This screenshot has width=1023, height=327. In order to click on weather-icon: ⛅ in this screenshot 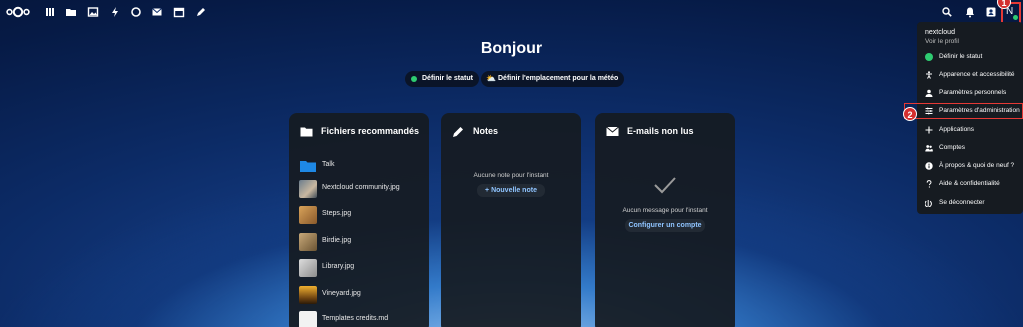, I will do `click(491, 78)`.